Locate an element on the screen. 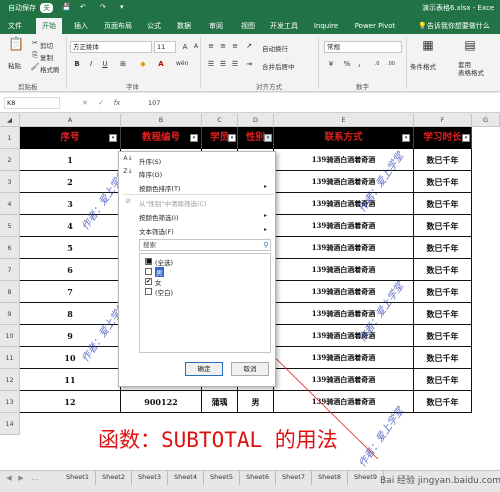  tell-me-box: 💡告诉我你想要做什么 is located at coordinates (454, 26).